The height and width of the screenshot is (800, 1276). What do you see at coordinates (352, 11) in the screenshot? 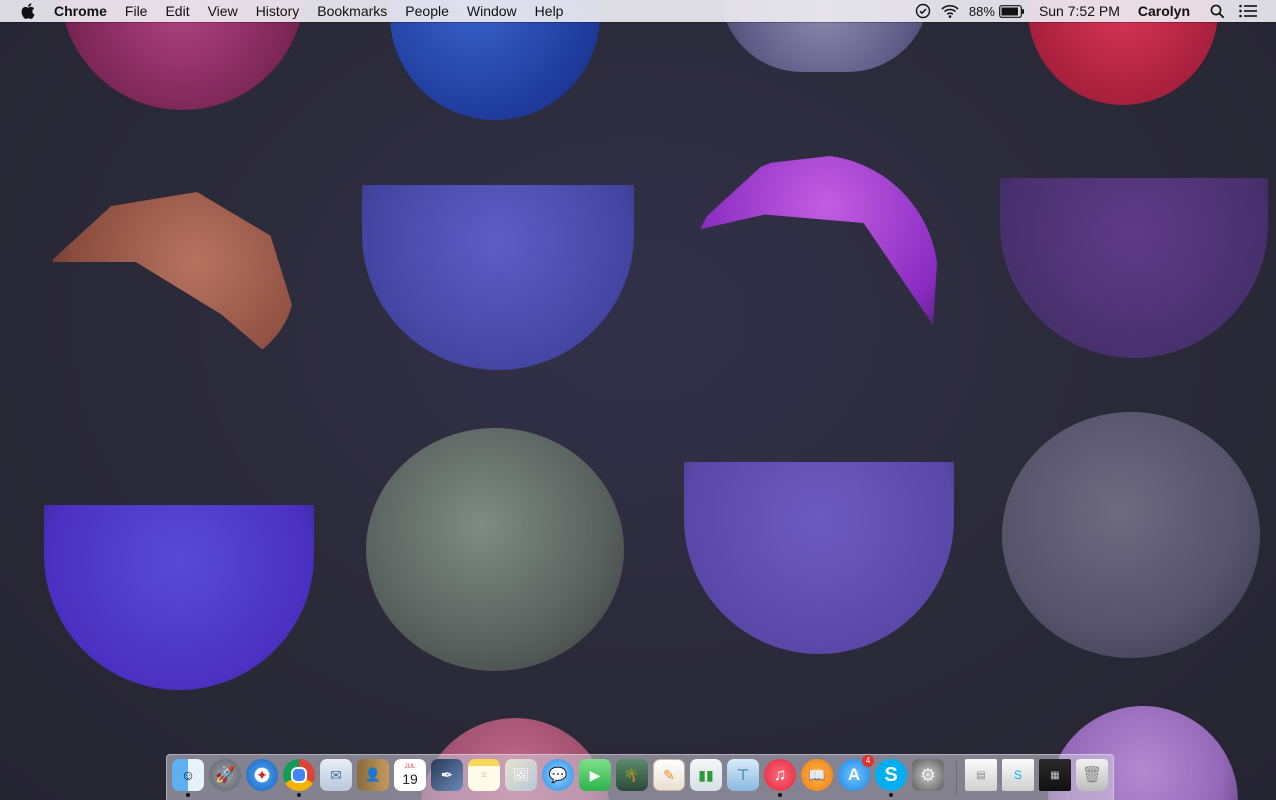
I see `menu-bookmarks: Bookmarks` at bounding box center [352, 11].